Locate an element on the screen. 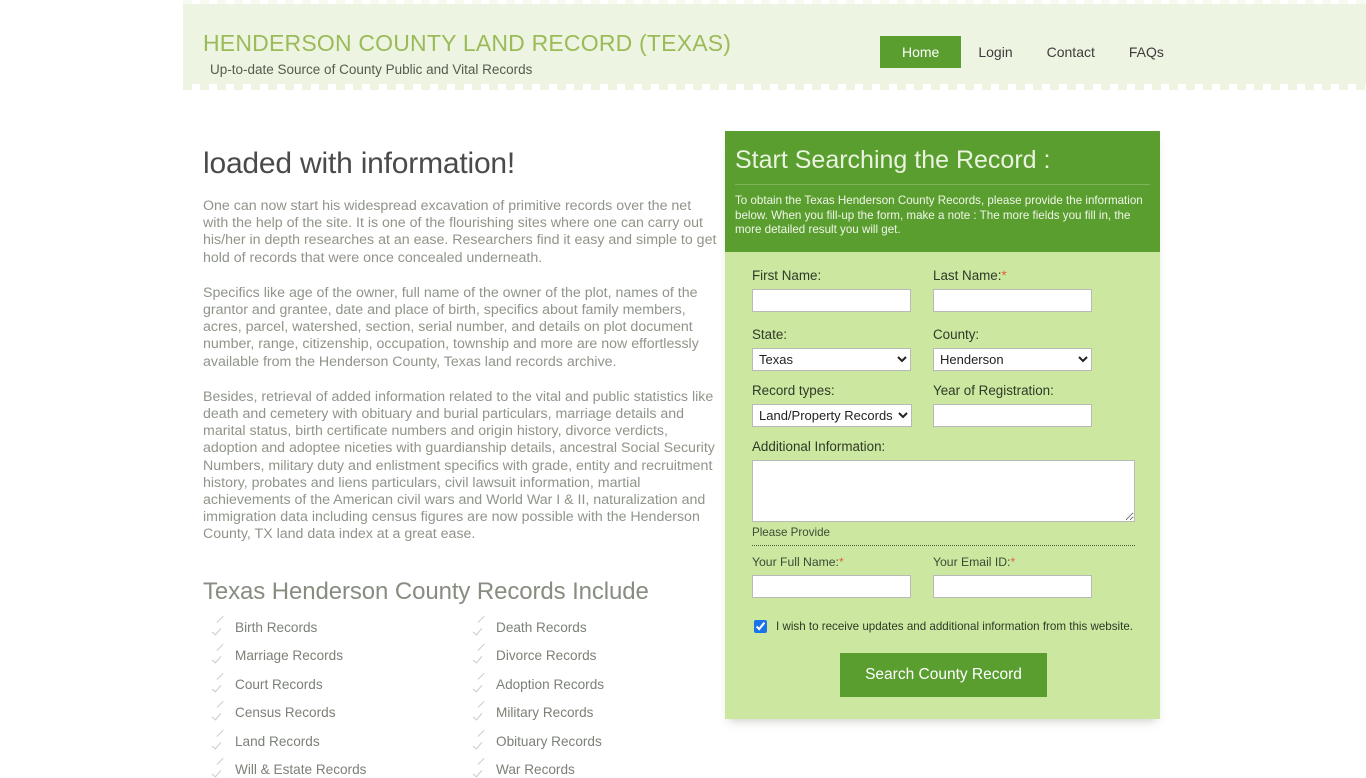  list-item-label: Land Records is located at coordinates (277, 741).